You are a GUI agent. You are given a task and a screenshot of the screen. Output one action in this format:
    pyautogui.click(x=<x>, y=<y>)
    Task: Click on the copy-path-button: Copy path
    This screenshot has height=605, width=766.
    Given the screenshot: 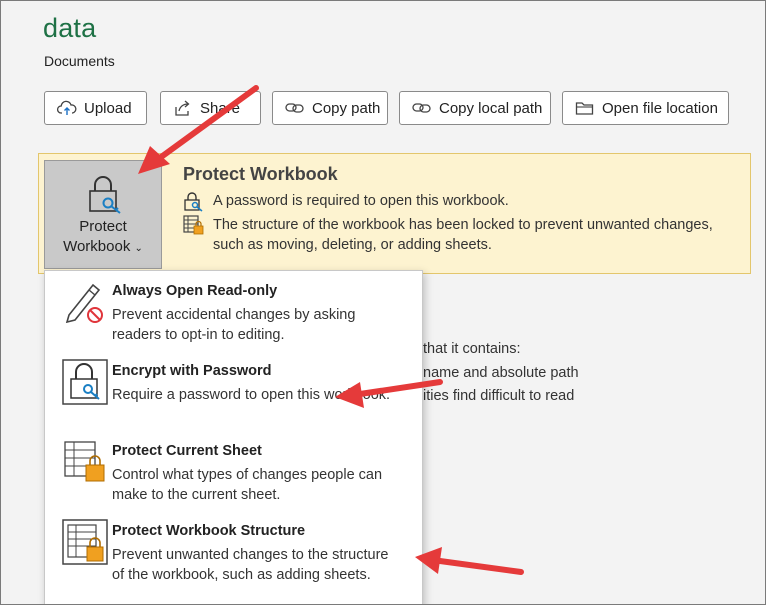 What is the action you would take?
    pyautogui.click(x=330, y=108)
    